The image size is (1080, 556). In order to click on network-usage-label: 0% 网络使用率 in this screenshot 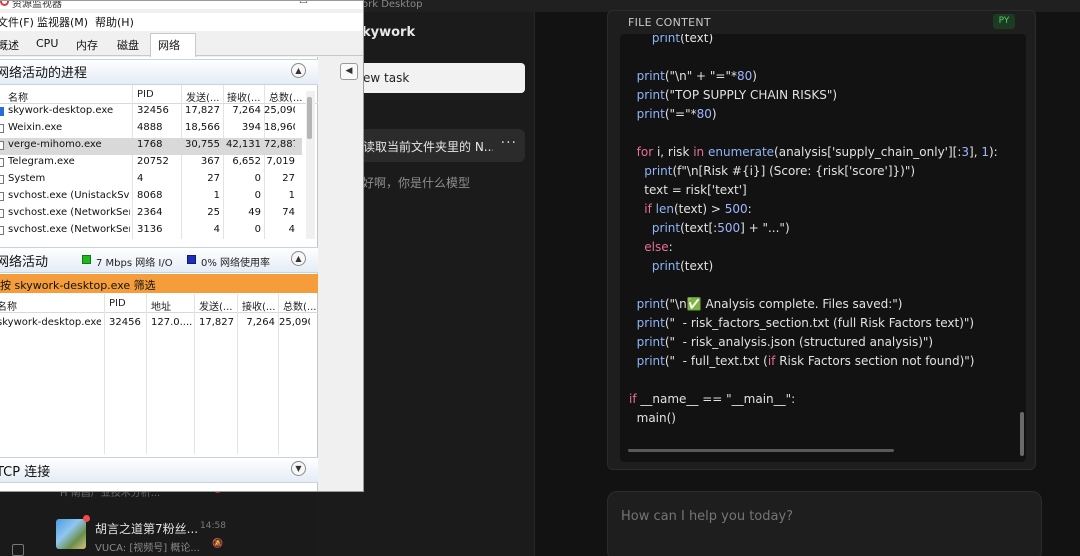, I will do `click(236, 263)`.